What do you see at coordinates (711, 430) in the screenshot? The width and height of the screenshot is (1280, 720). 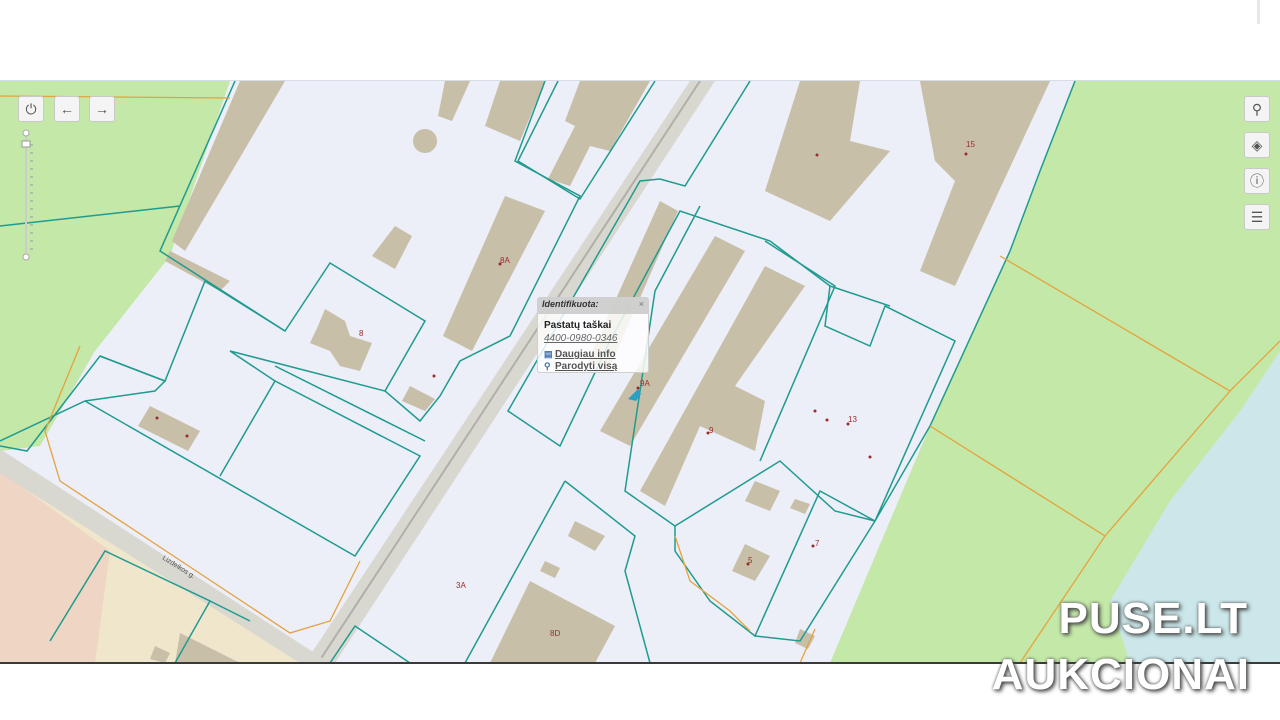 I see `label-9: 9` at bounding box center [711, 430].